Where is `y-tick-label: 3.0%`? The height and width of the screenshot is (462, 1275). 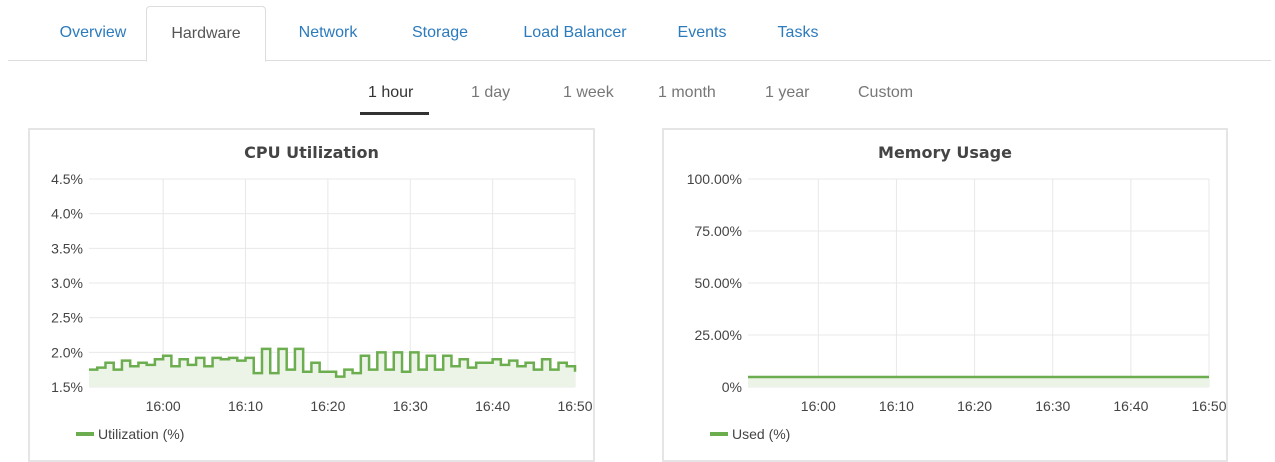
y-tick-label: 3.0% is located at coordinates (67, 283).